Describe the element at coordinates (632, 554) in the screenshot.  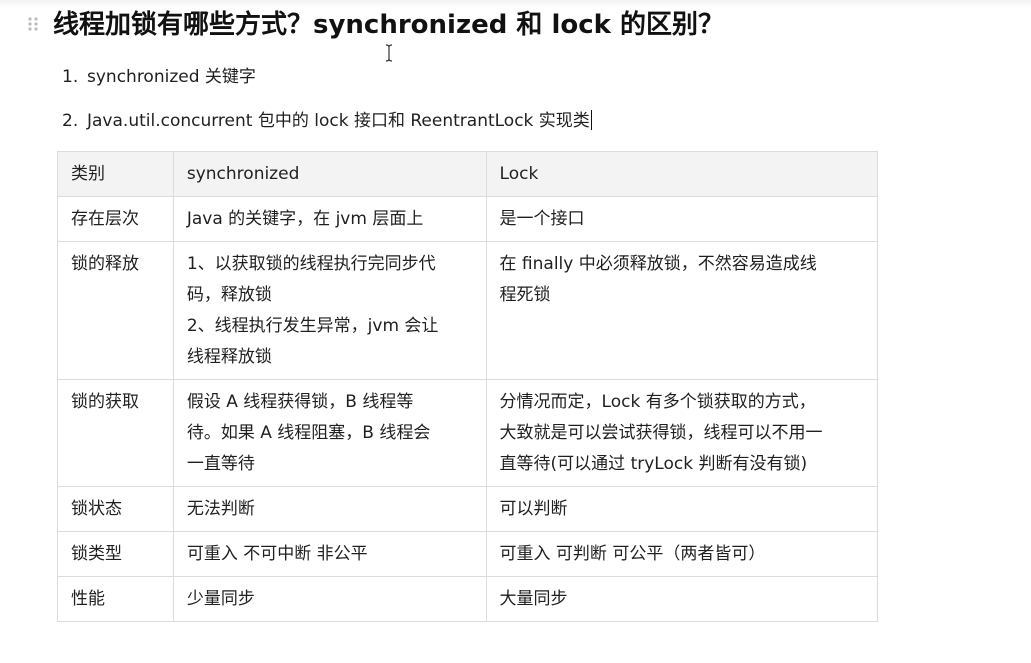
I see `cell-text-line: 可重入 可判断 可公平（两者皆可）` at that location.